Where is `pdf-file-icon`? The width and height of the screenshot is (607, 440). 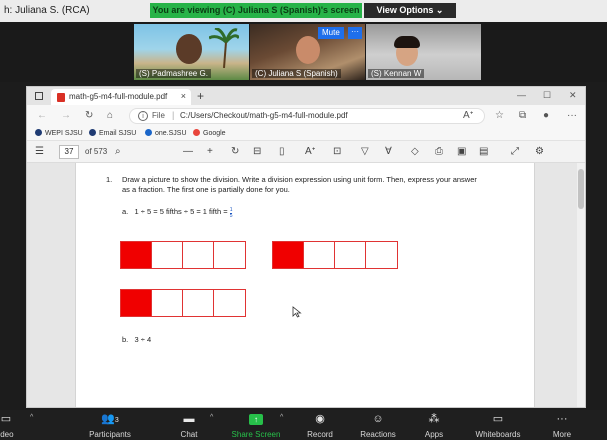
pdf-file-icon is located at coordinates (61, 97).